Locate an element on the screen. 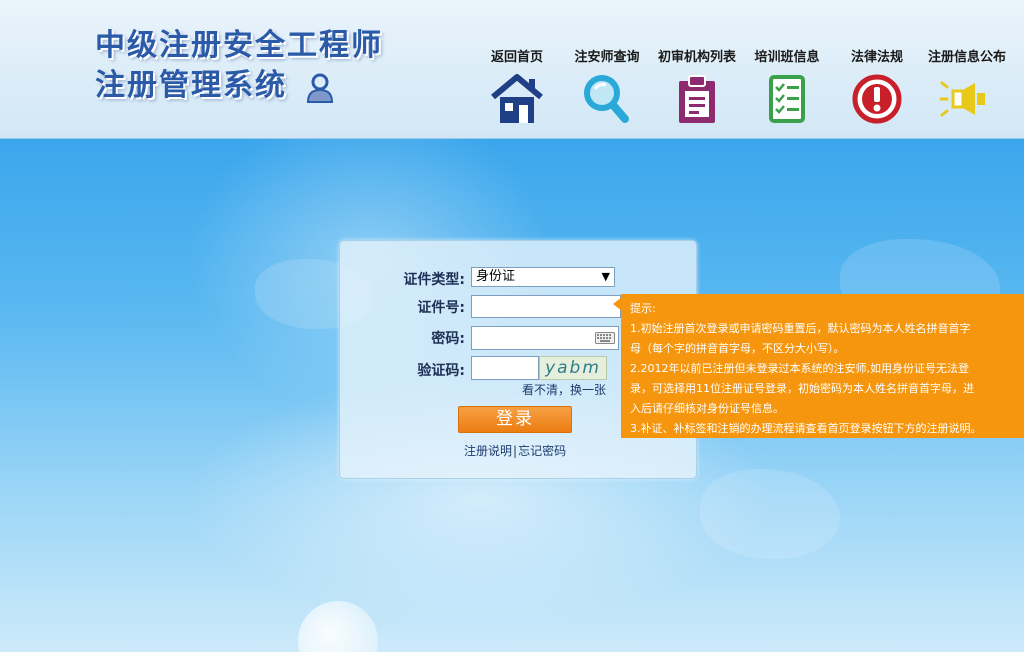 This screenshot has height=652, width=1024. nav-home: 返回首页 is located at coordinates (517, 85).